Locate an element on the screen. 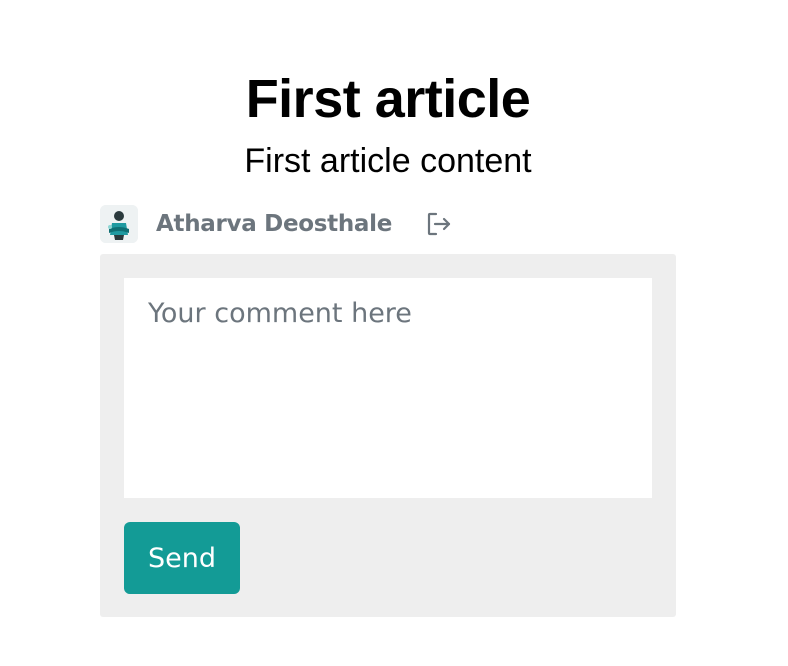  logout-button is located at coordinates (439, 224).